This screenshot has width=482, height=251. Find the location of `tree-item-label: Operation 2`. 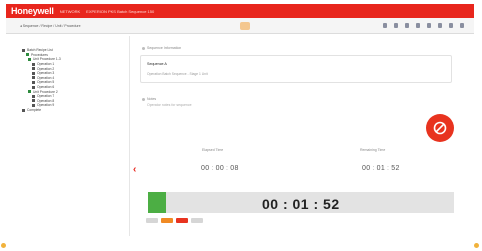

tree-item-label: Operation 2 is located at coordinates (46, 68).